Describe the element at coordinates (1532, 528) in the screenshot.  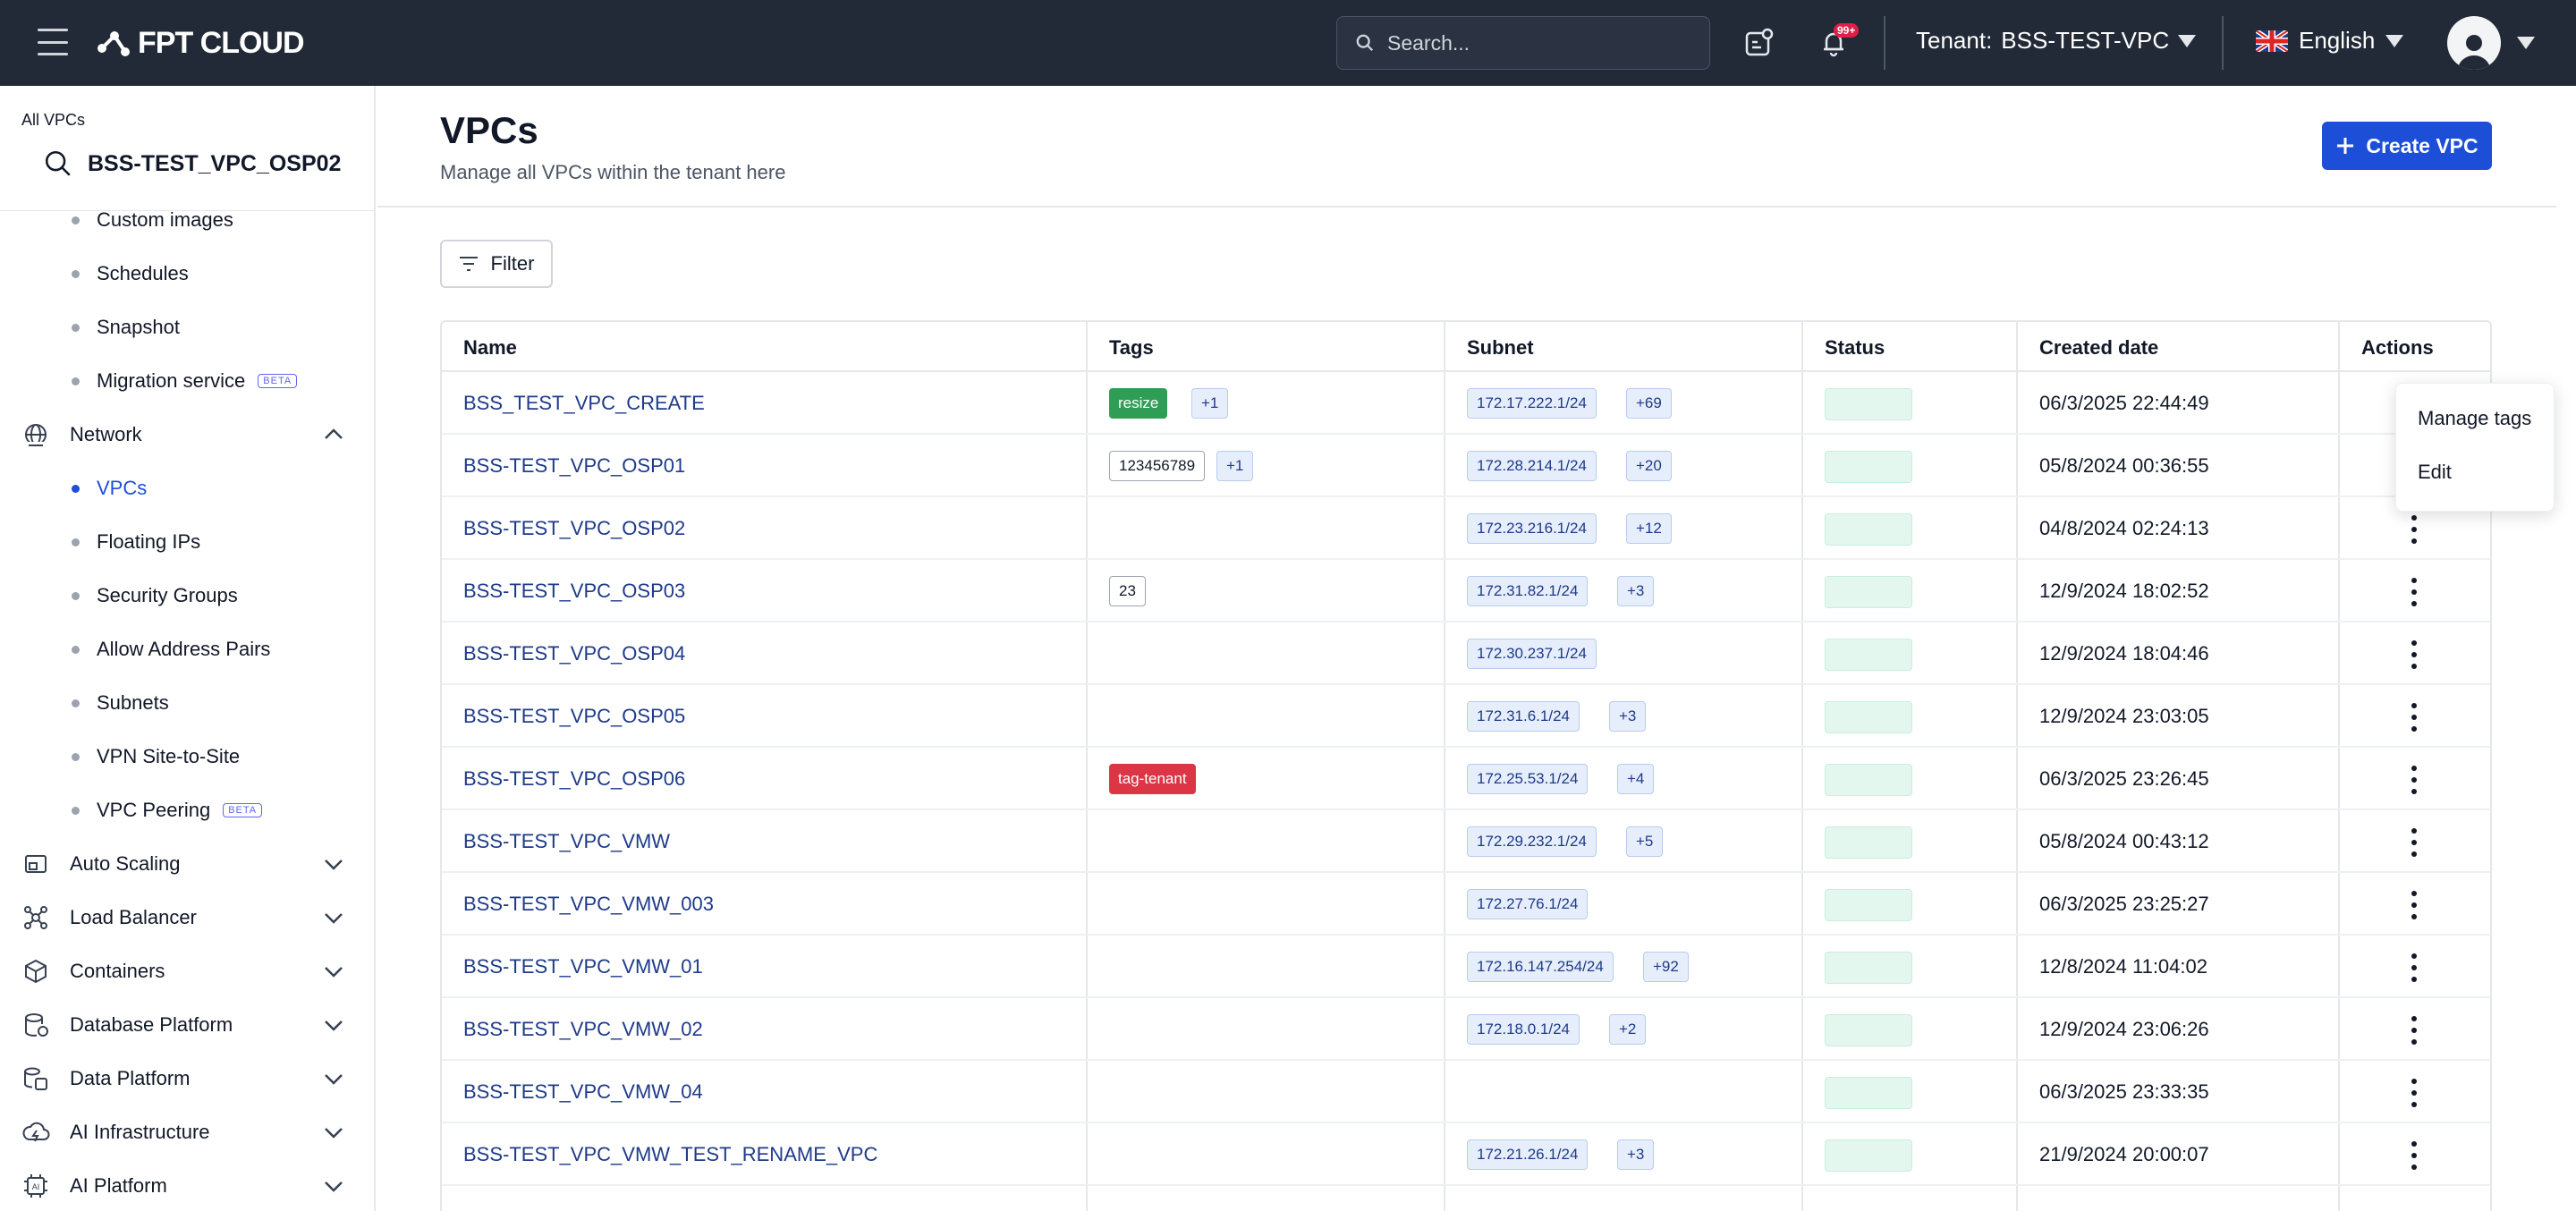
I see `subnet-badge: 172.23.216.1/24` at that location.